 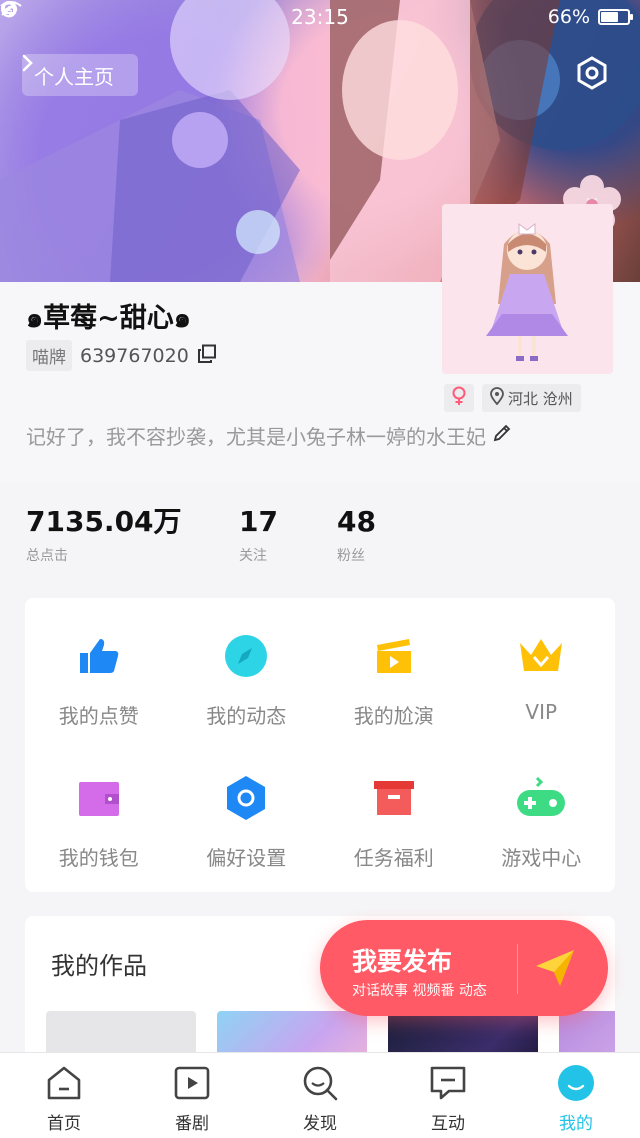 I want to click on nav-item-me: 我的, so click(x=576, y=1095).